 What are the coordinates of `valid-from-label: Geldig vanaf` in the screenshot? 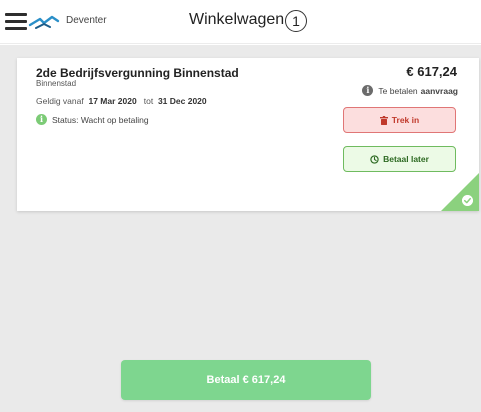 It's located at (60, 101).